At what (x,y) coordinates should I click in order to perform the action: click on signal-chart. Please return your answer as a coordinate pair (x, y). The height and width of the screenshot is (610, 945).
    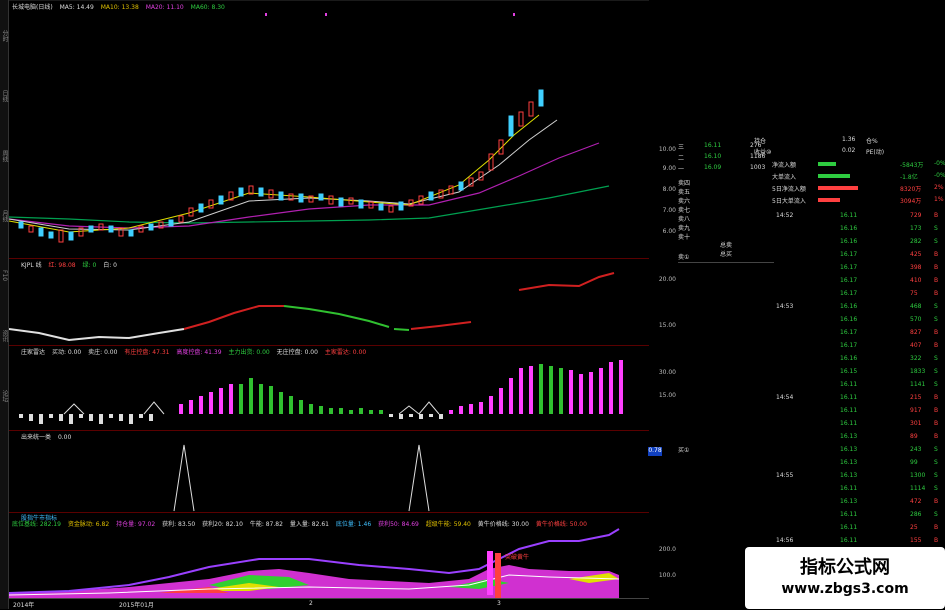
    Looking at the image, I should click on (329, 472).